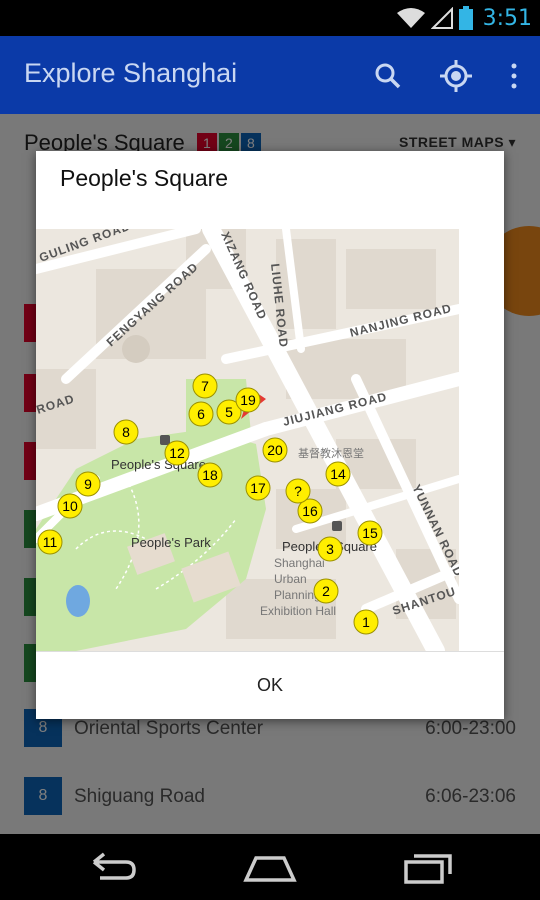 The height and width of the screenshot is (900, 540). I want to click on place-label: 基督教沐恩堂, so click(331, 453).